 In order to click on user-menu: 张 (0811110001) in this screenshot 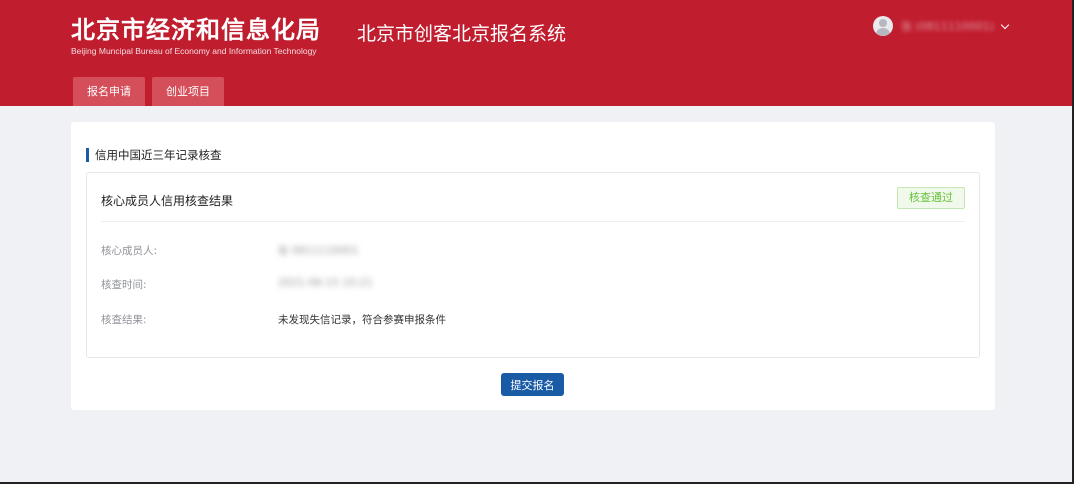, I will do `click(941, 26)`.